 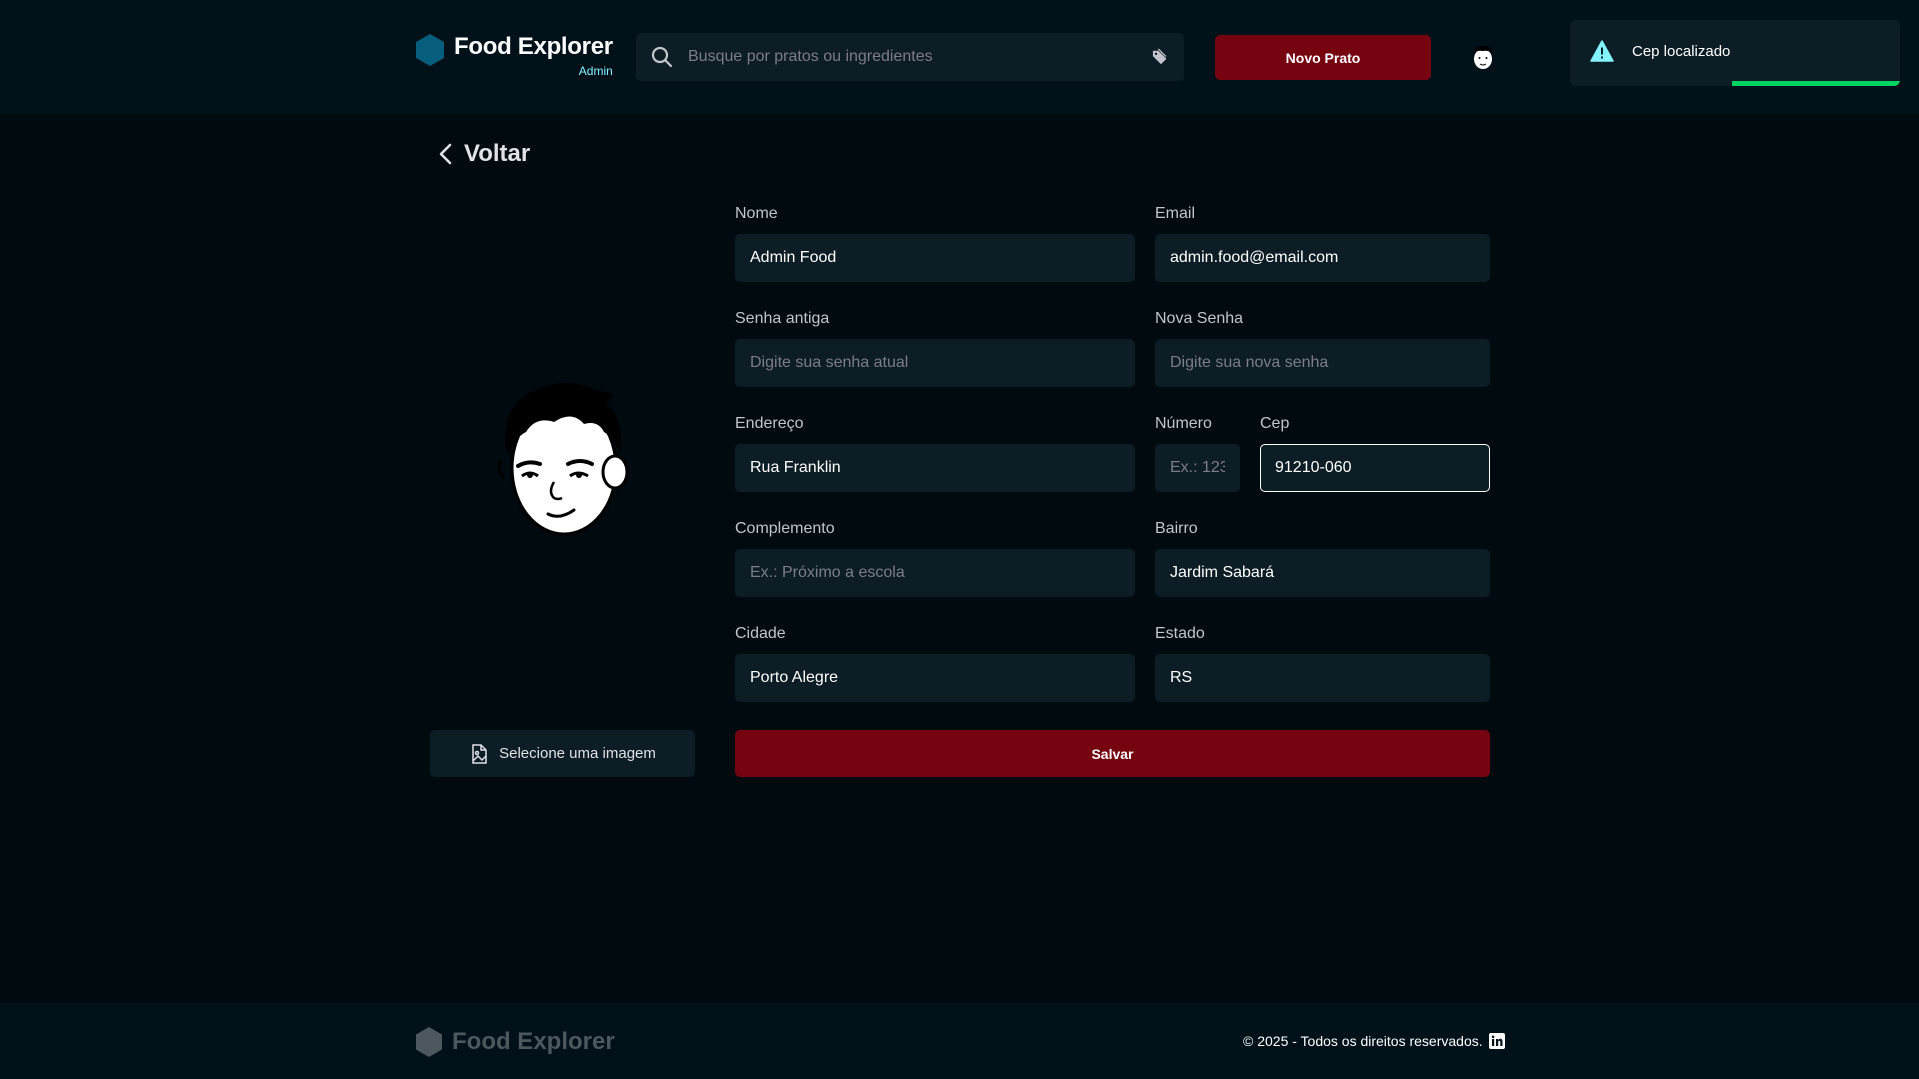 What do you see at coordinates (1180, 633) in the screenshot?
I see `state-label: Estado` at bounding box center [1180, 633].